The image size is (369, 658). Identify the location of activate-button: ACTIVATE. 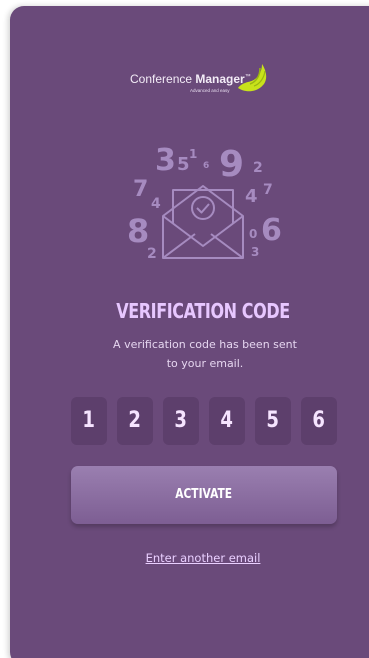
(204, 495).